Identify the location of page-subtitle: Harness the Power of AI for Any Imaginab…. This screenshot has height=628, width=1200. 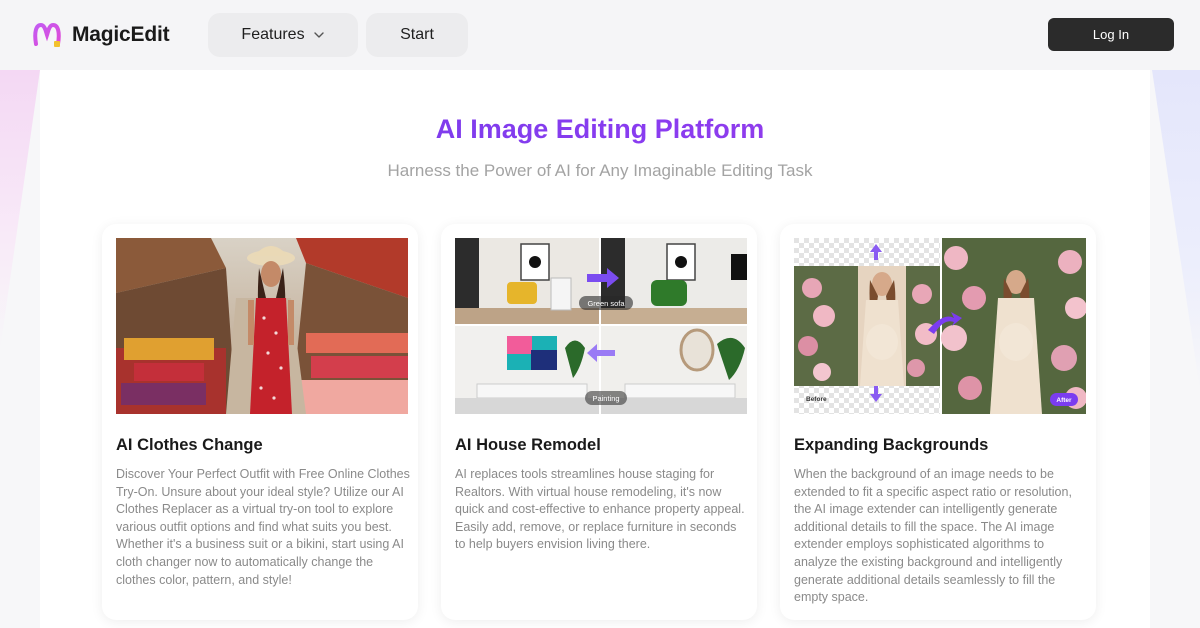
(600, 170).